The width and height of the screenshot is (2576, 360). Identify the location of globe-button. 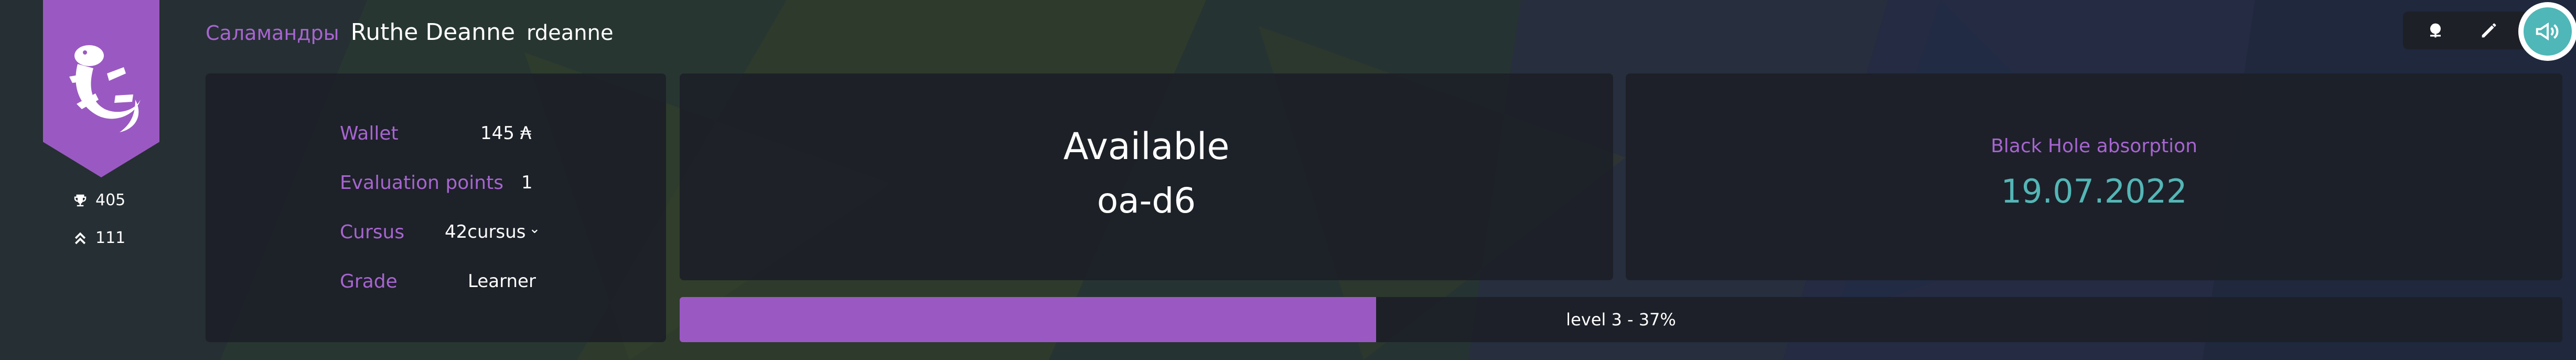
(2435, 30).